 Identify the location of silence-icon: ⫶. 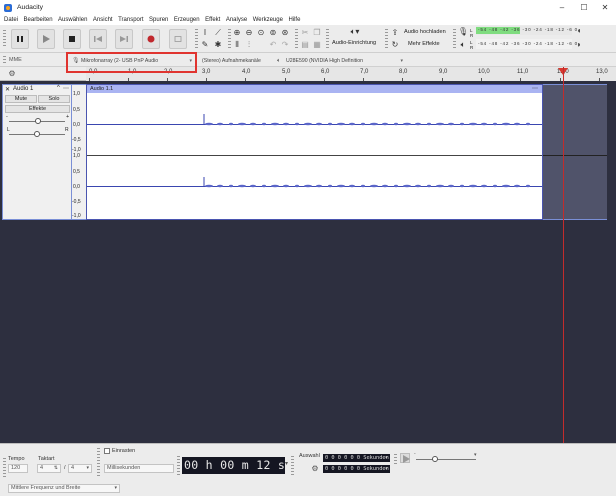
(249, 45).